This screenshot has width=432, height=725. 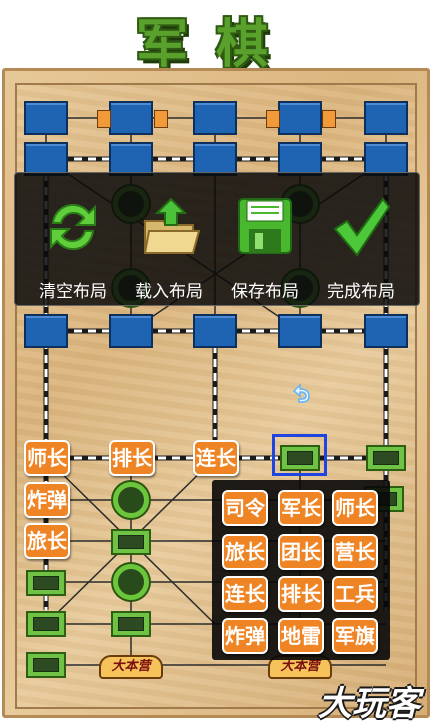 I want to click on palette-regiment-commander: 团长, so click(x=301, y=552).